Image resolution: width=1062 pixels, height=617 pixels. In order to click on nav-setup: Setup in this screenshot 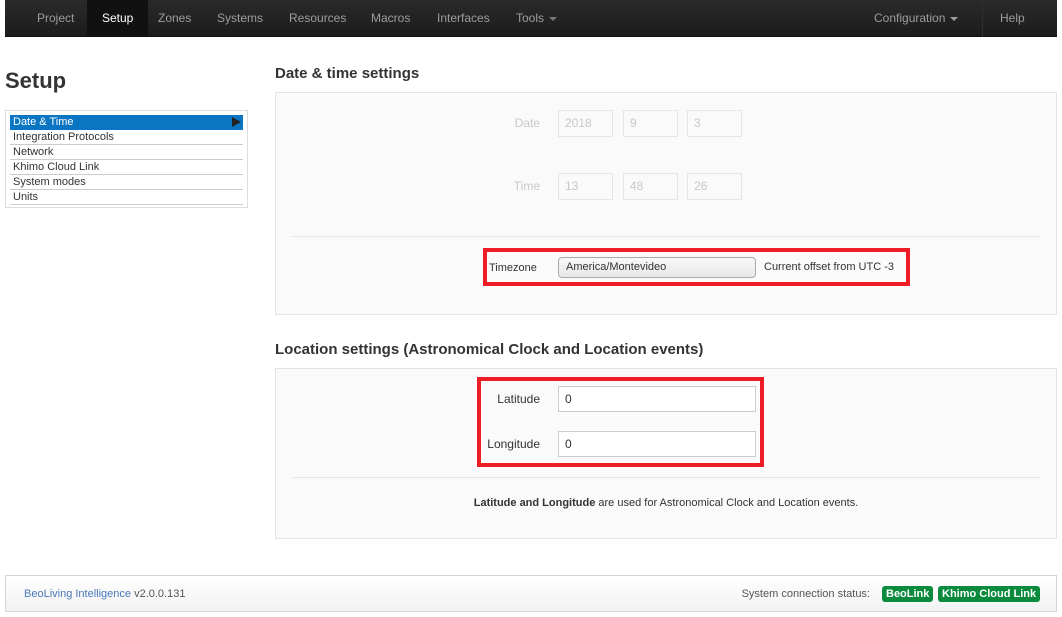, I will do `click(118, 18)`.